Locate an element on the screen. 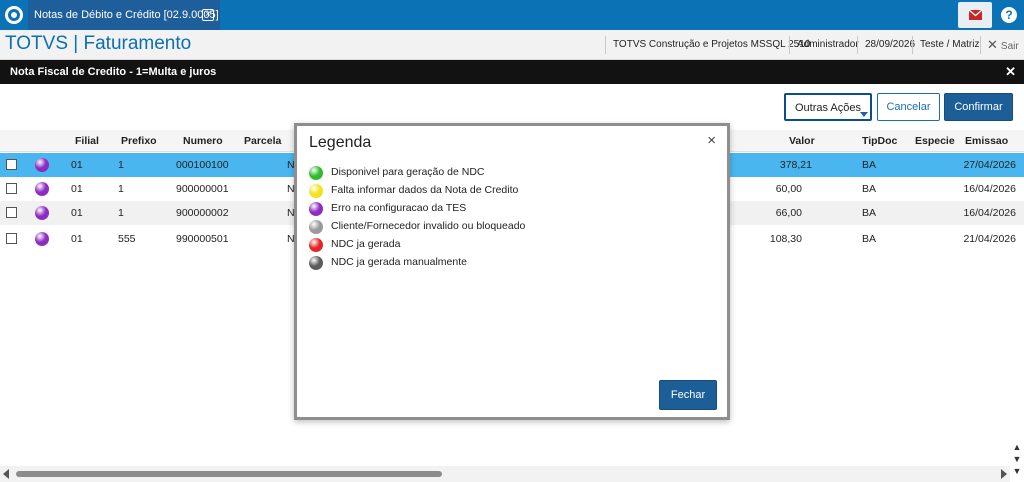 Image resolution: width=1024 pixels, height=482 pixels. other-actions-button: Outras Ações is located at coordinates (828, 107).